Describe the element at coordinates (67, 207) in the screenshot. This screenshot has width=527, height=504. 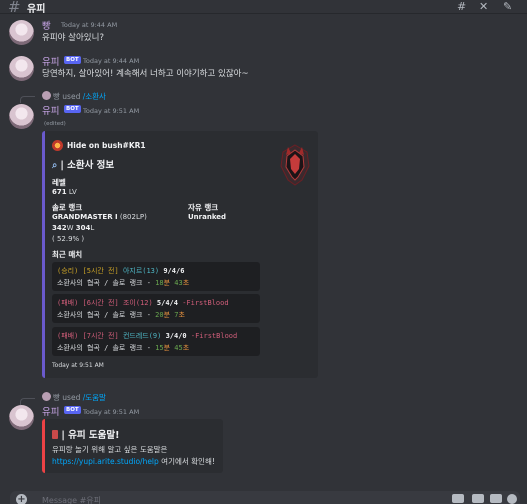
I see `solo-rank-label: 솔로 랭크` at that location.